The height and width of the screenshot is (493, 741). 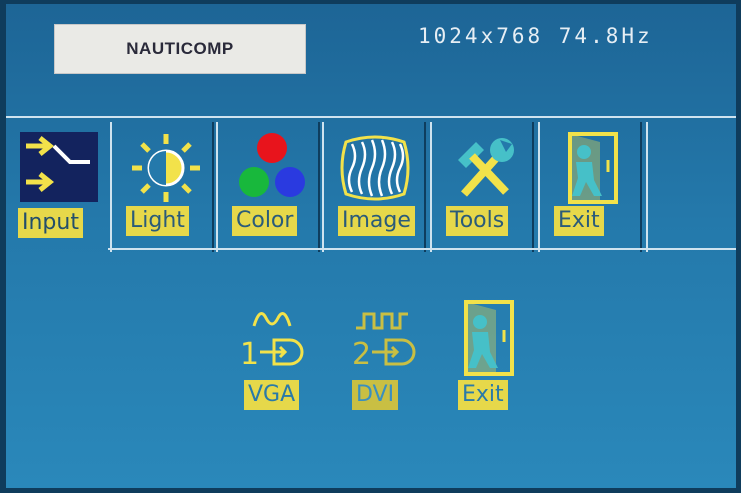 I want to click on analog-vga-icon: 1, so click(x=276, y=338).